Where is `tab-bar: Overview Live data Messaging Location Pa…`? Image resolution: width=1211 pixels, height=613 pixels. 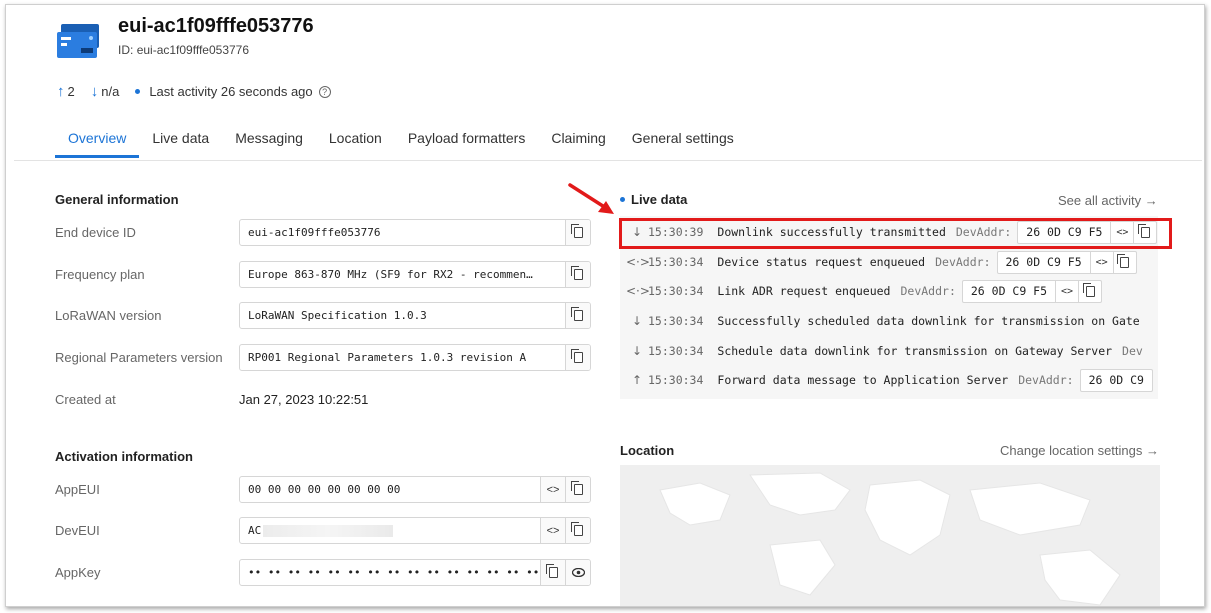
tab-bar: Overview Live data Messaging Location Pa… is located at coordinates (401, 140).